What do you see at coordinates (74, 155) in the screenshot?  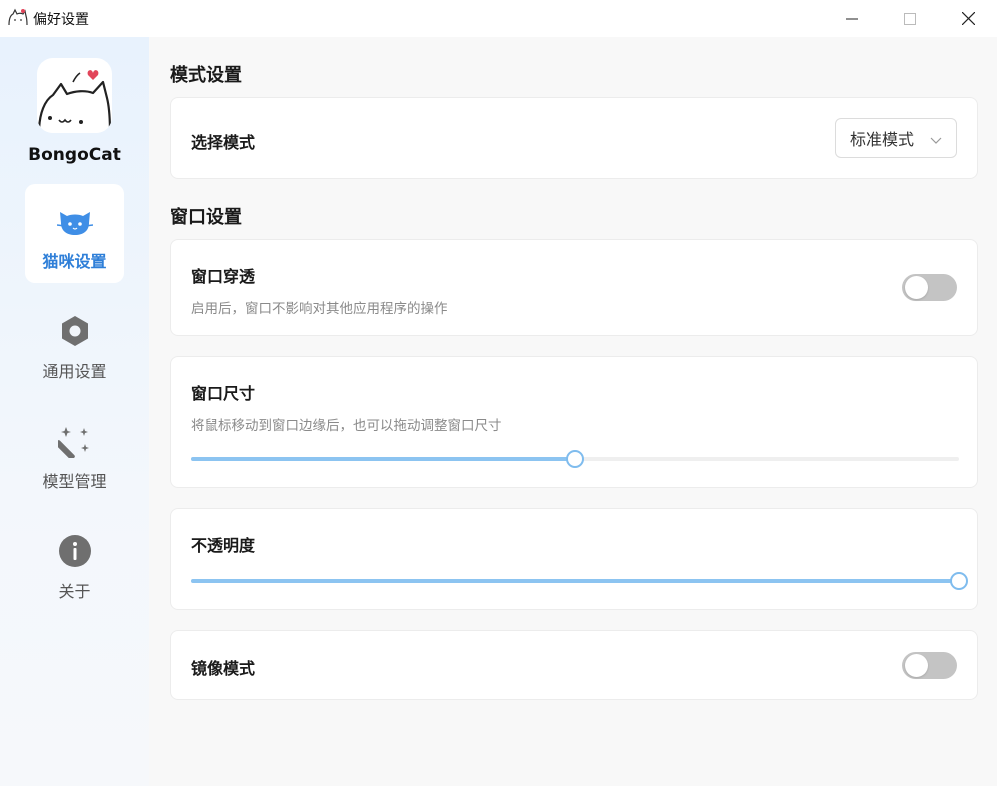 I see `brand-name: BongoCat` at bounding box center [74, 155].